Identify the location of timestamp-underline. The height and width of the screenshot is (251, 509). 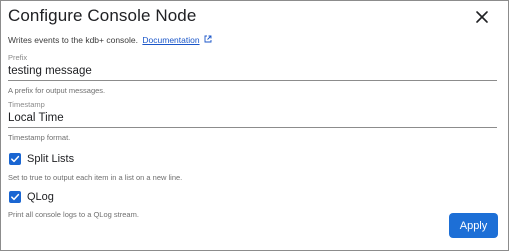
(252, 127).